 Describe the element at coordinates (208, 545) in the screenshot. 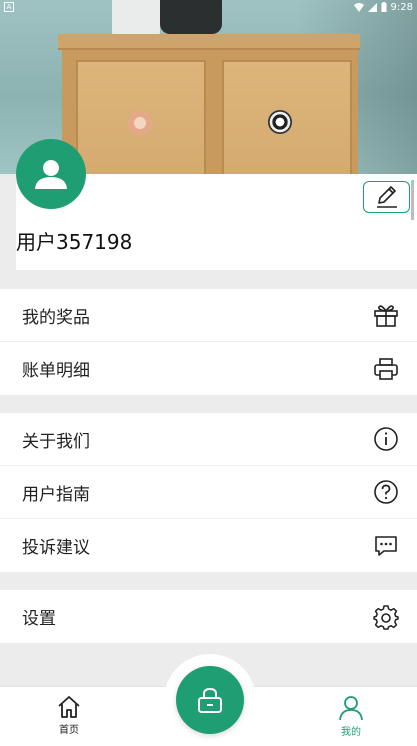

I see `menu-item-feedback: 投诉建议` at that location.